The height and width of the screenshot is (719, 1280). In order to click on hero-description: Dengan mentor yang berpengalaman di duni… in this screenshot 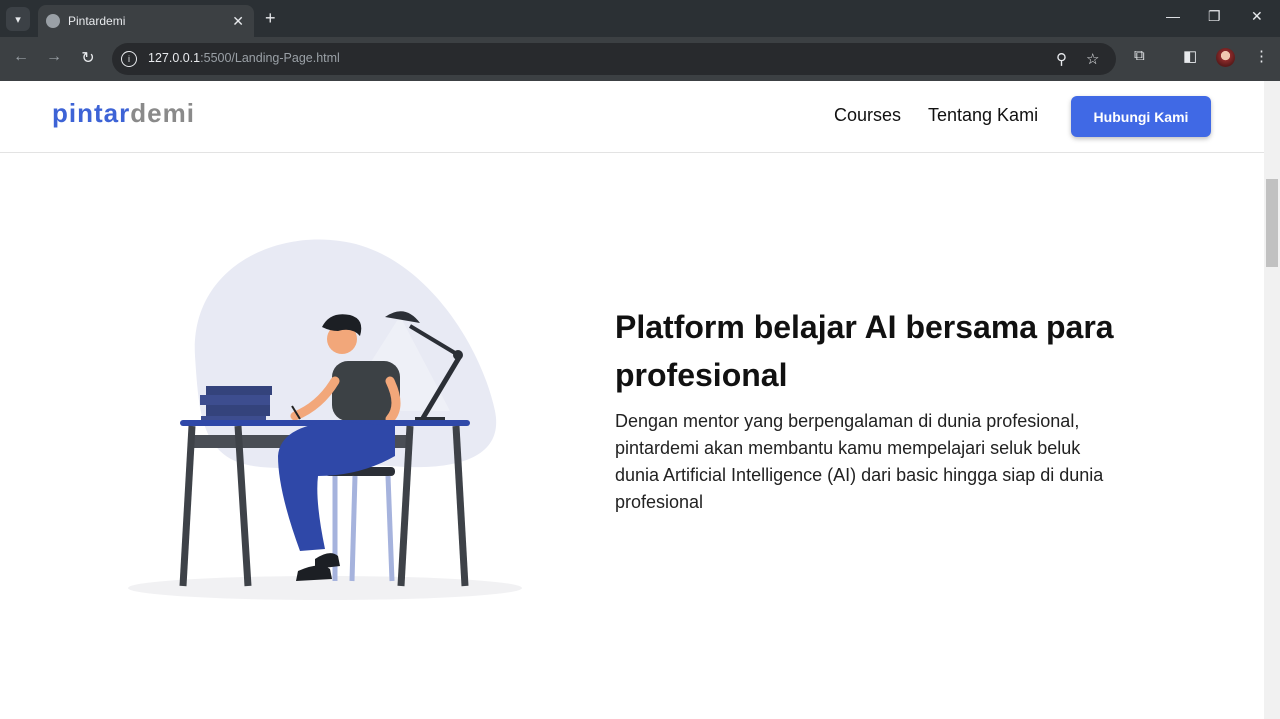, I will do `click(859, 461)`.